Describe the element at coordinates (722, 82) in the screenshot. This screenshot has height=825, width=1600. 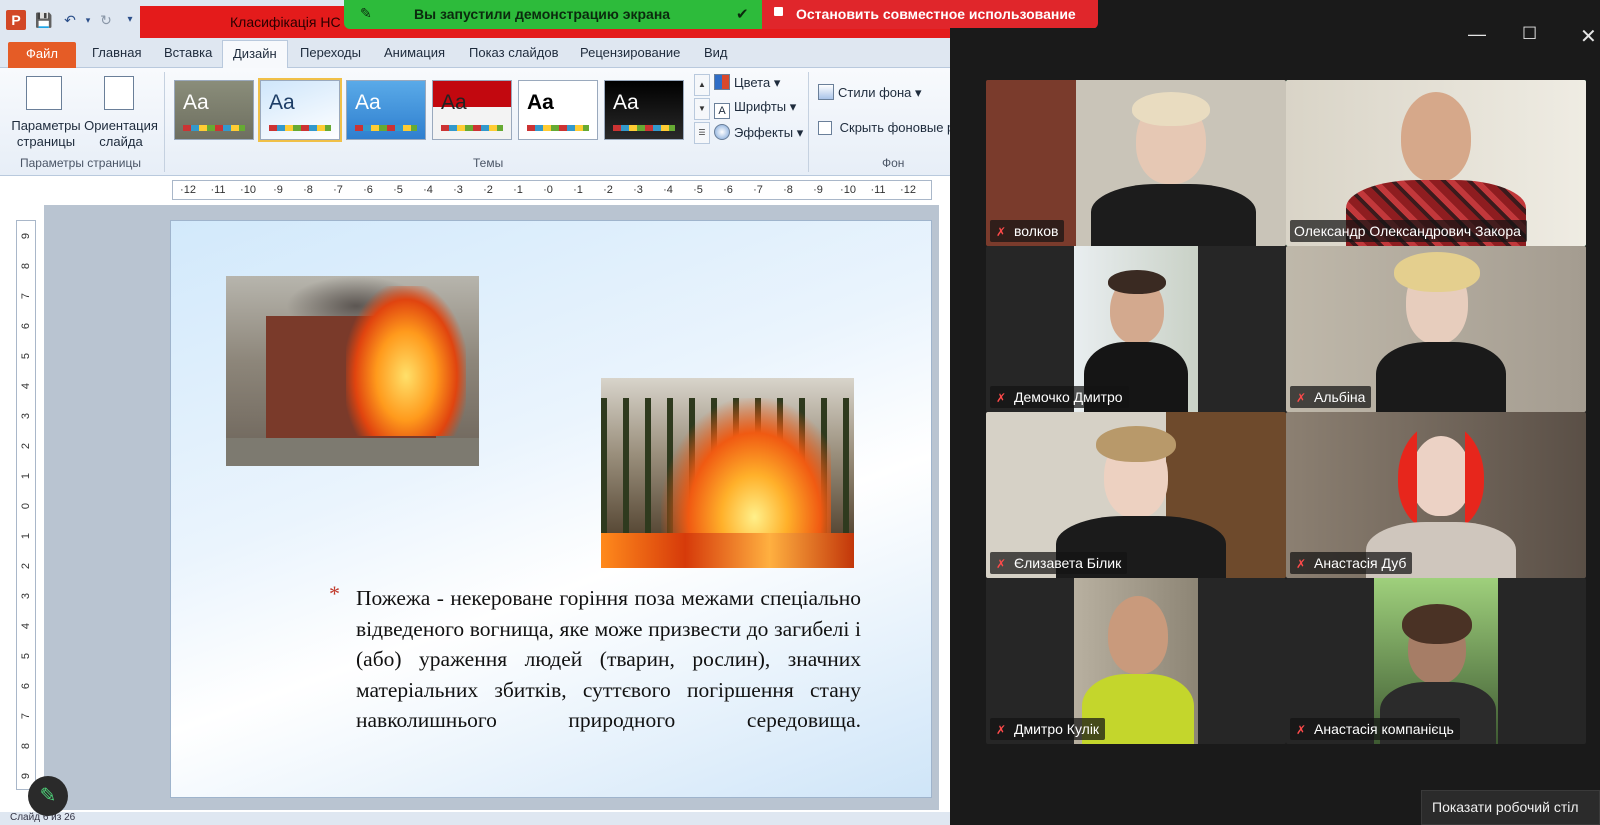
I see `colors-icon` at that location.